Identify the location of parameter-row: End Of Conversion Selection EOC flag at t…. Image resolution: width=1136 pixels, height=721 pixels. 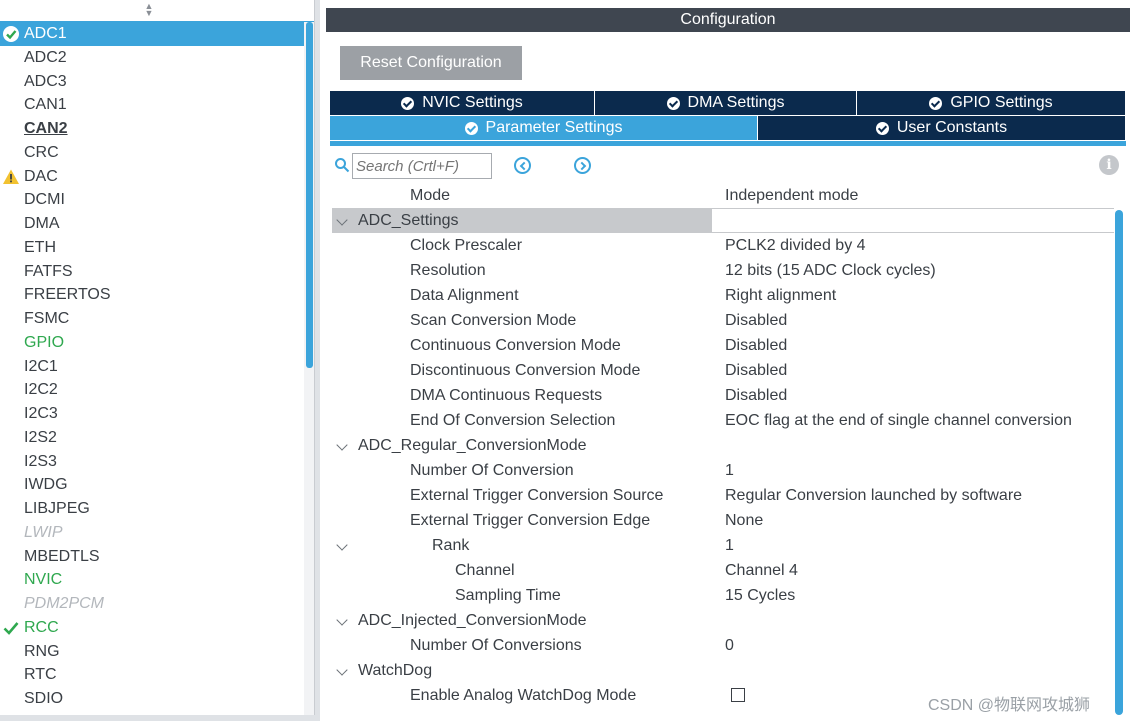
(723, 420).